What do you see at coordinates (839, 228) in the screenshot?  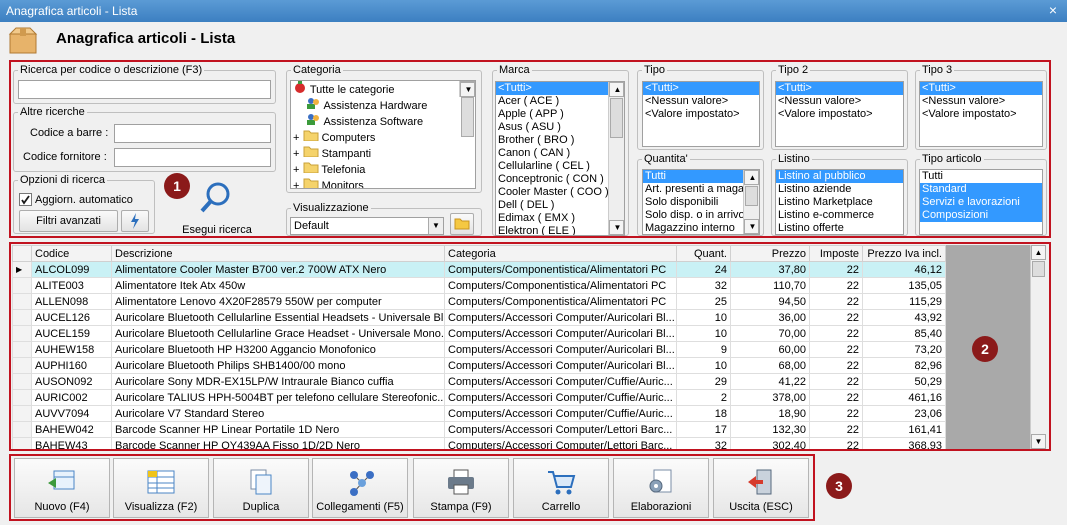 I see `list-item: Listino offerte` at bounding box center [839, 228].